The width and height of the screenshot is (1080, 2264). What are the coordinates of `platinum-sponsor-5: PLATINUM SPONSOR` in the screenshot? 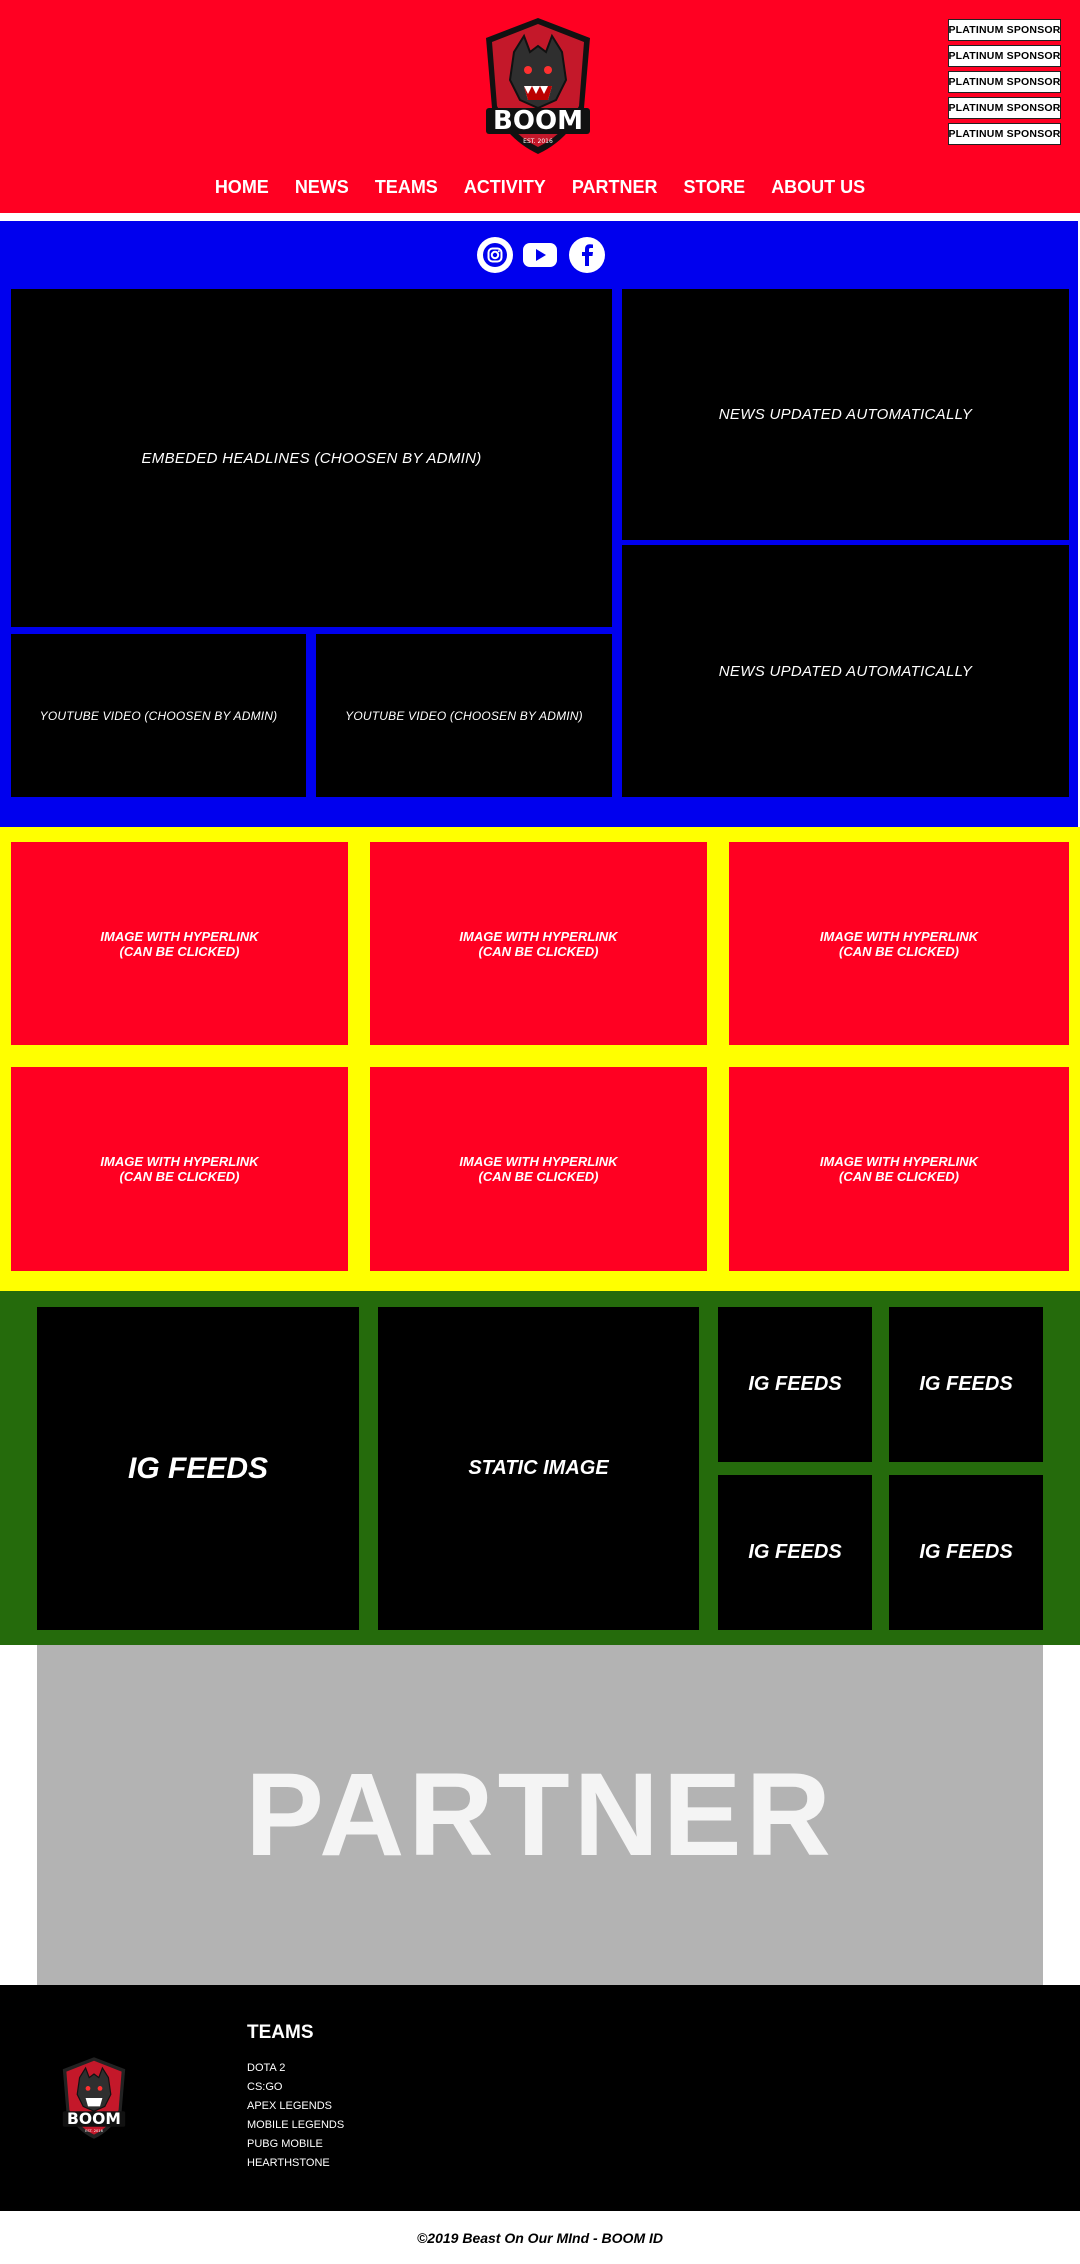 It's located at (1004, 134).